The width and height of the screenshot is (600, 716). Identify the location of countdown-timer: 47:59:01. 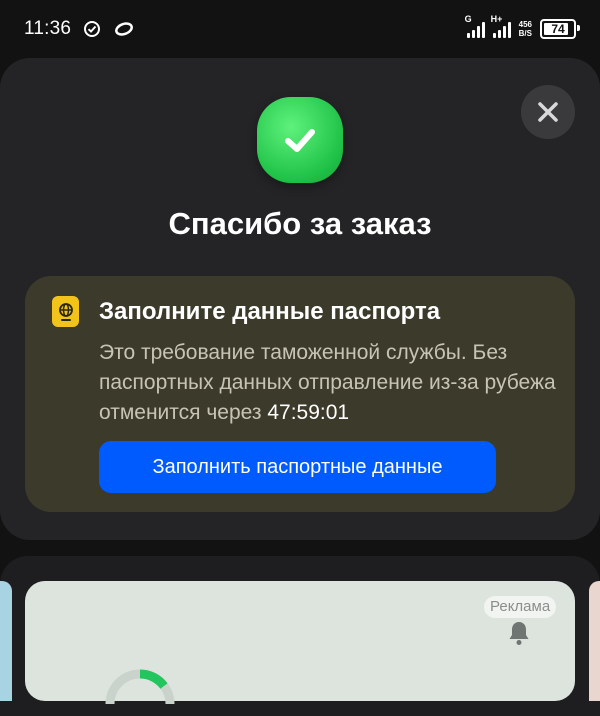
(308, 412).